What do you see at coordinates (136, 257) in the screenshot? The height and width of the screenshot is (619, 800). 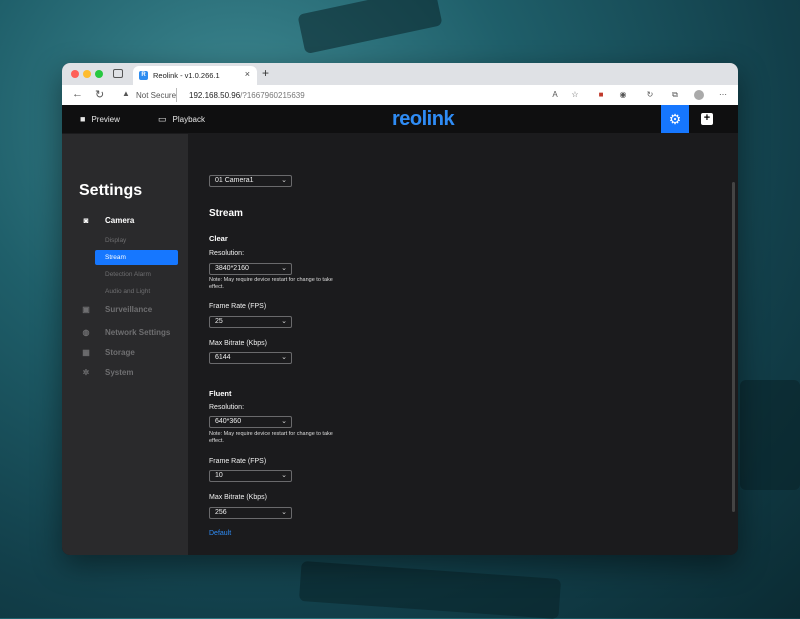 I see `sidebar-sub-stream: Stream` at bounding box center [136, 257].